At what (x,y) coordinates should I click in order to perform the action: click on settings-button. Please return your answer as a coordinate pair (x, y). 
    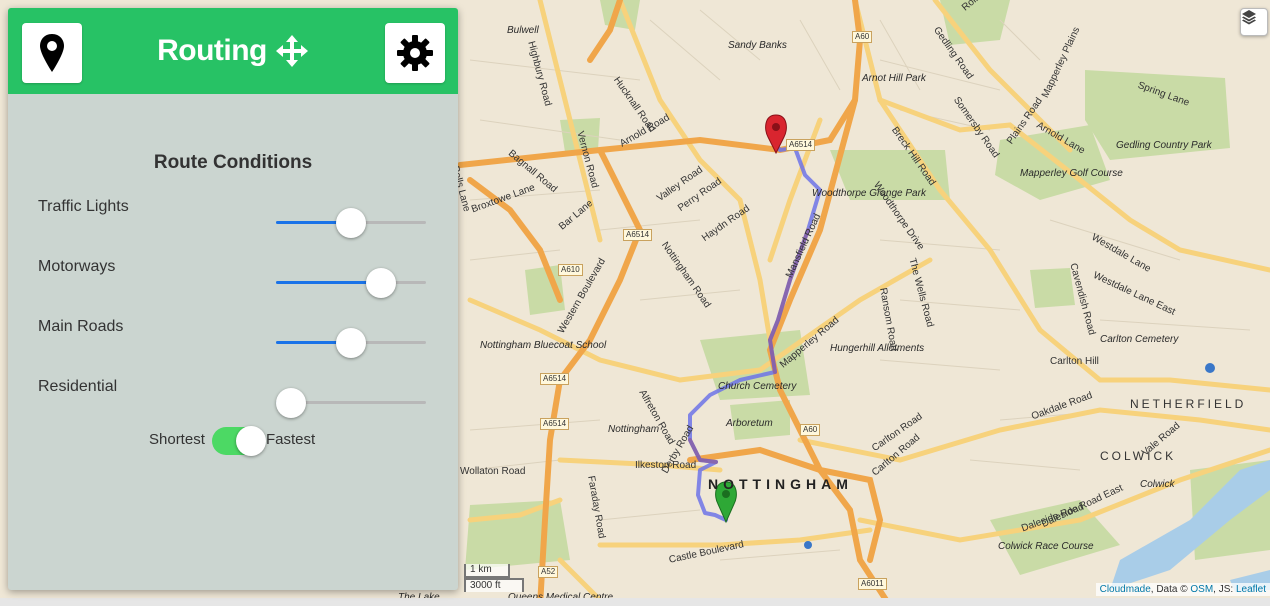
    Looking at the image, I should click on (415, 53).